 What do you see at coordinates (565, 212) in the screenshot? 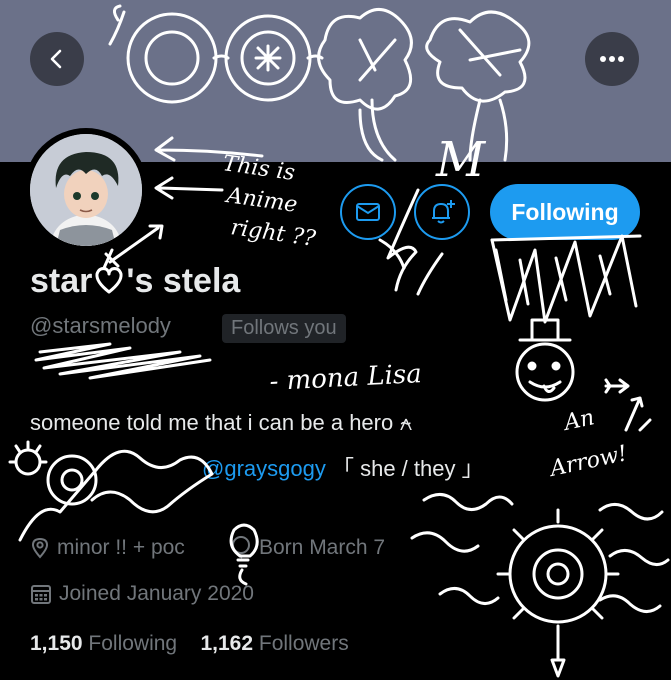
I see `following-button: Following` at bounding box center [565, 212].